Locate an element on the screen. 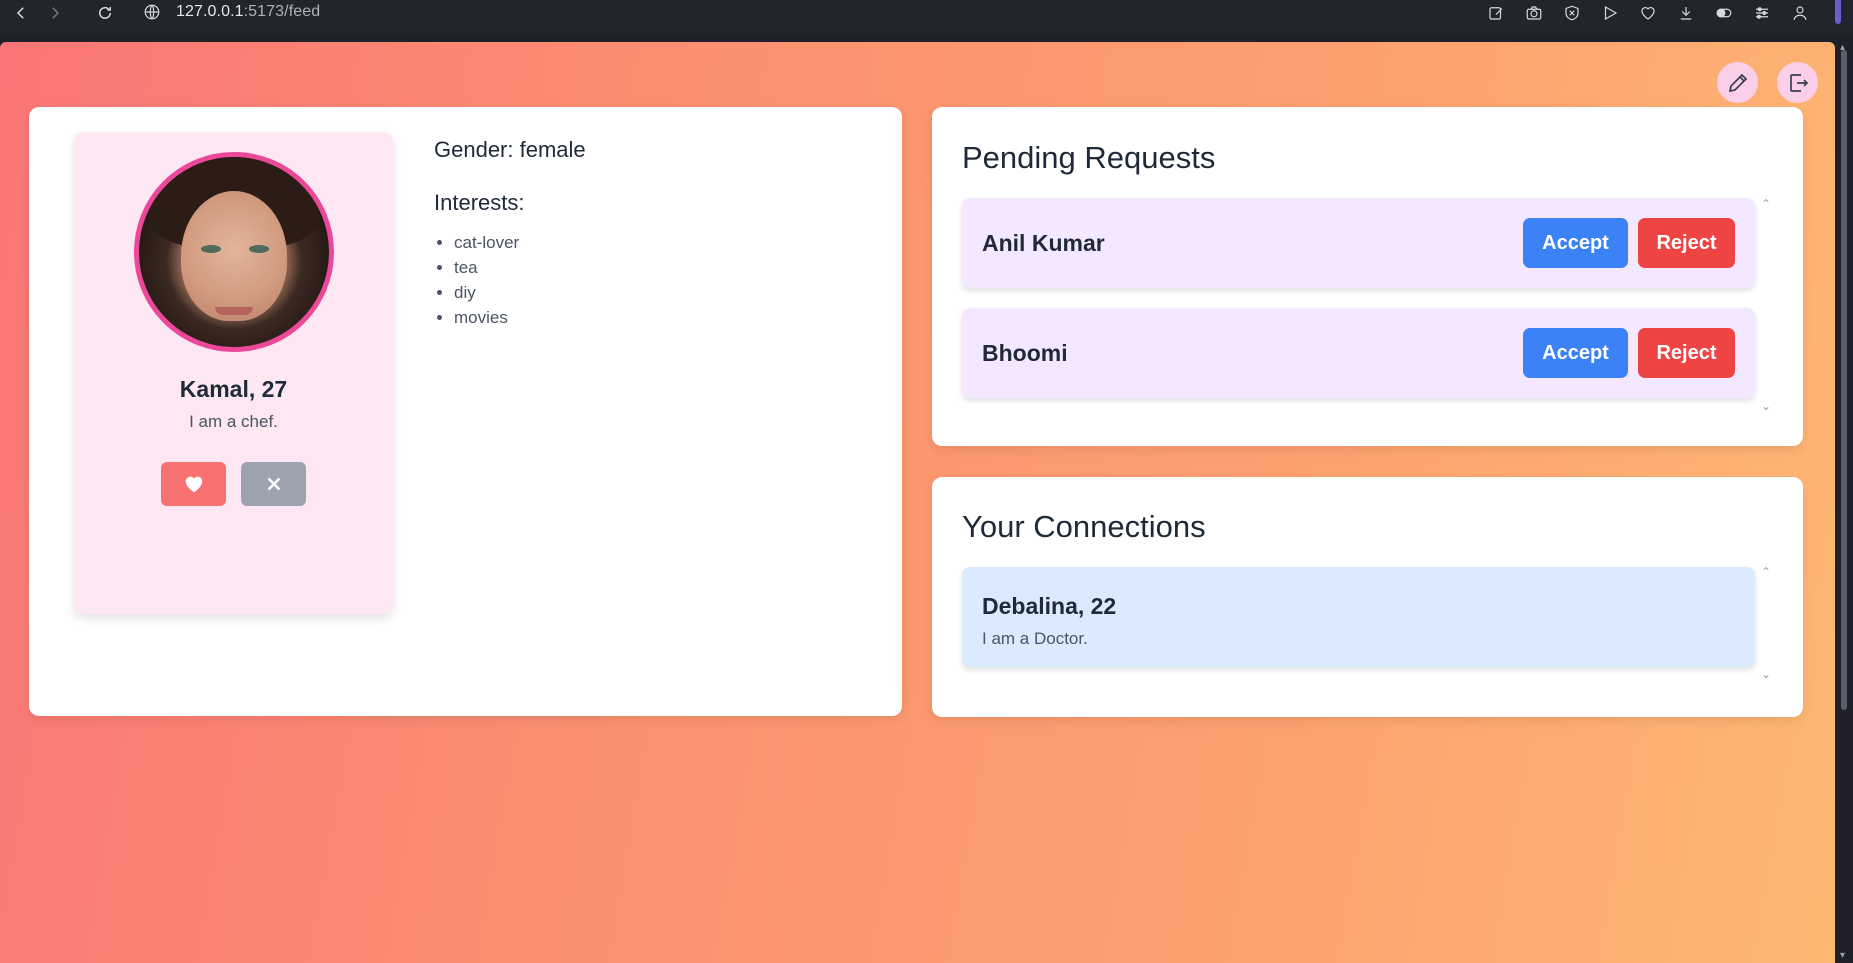  browser-toolbar: 127.0.0.1:5173/feed is located at coordinates (926, 18).